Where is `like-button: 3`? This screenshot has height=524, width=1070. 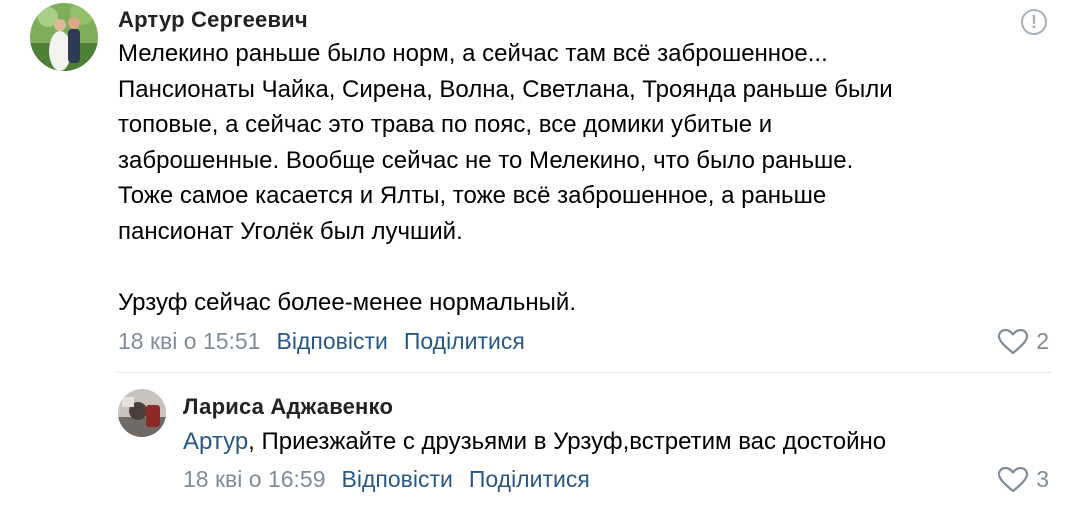
like-button: 3 is located at coordinates (1023, 479).